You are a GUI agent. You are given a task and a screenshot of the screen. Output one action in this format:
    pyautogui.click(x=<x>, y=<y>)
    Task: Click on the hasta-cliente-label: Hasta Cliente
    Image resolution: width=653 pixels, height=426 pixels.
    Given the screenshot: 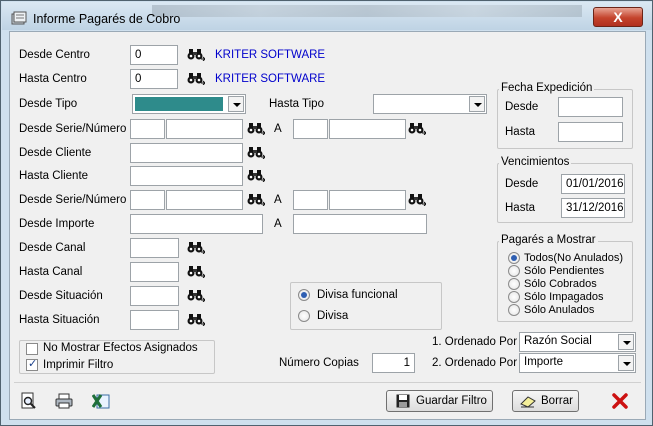 What is the action you would take?
    pyautogui.click(x=54, y=176)
    